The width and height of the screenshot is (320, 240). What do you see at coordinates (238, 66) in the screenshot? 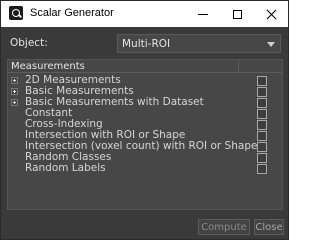
I see `header-column-divider` at bounding box center [238, 66].